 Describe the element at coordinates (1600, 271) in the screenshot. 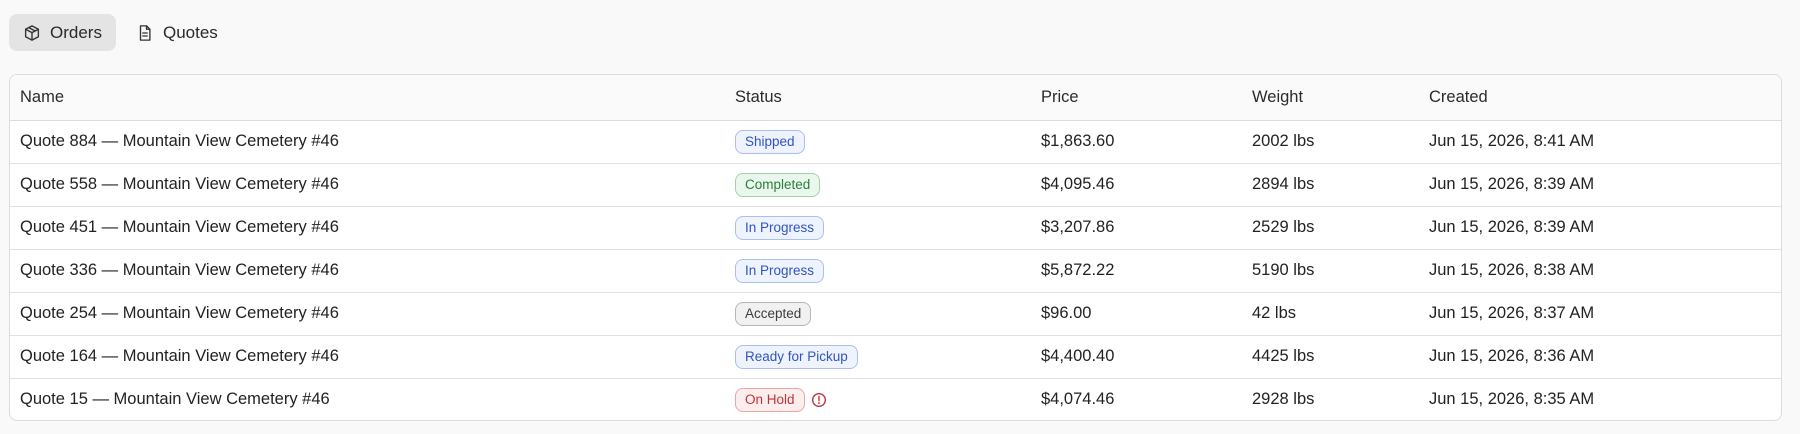

I see `cell-created: Jun 15, 2026, 8:38 AM` at that location.